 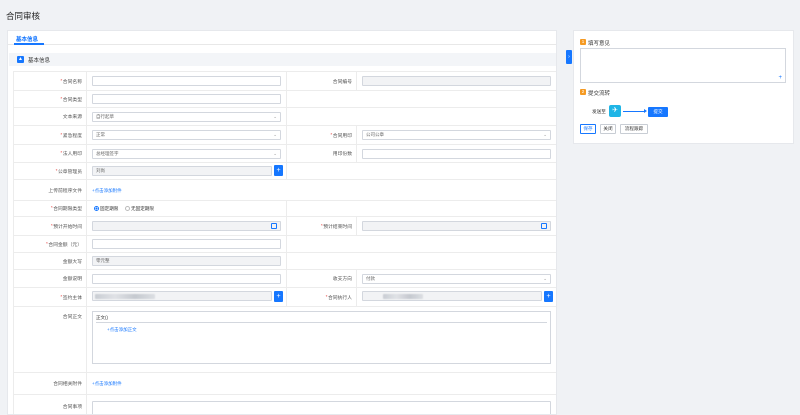 What do you see at coordinates (583, 92) in the screenshot?
I see `step-badge: 2` at bounding box center [583, 92].